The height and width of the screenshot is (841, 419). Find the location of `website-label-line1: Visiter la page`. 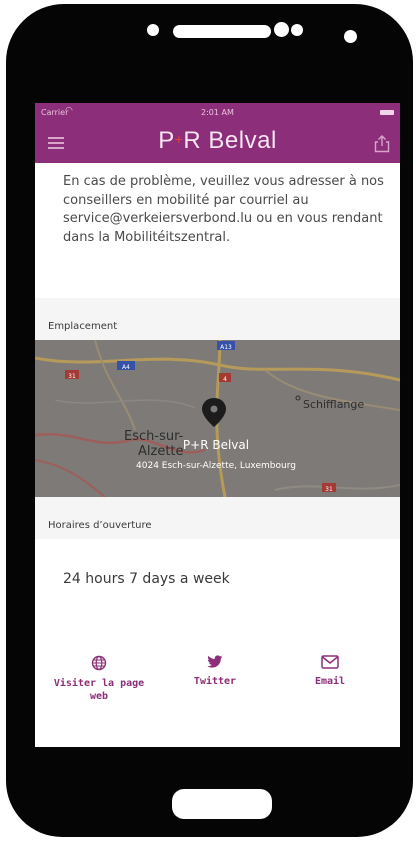

website-label-line1: Visiter la page is located at coordinates (99, 683).